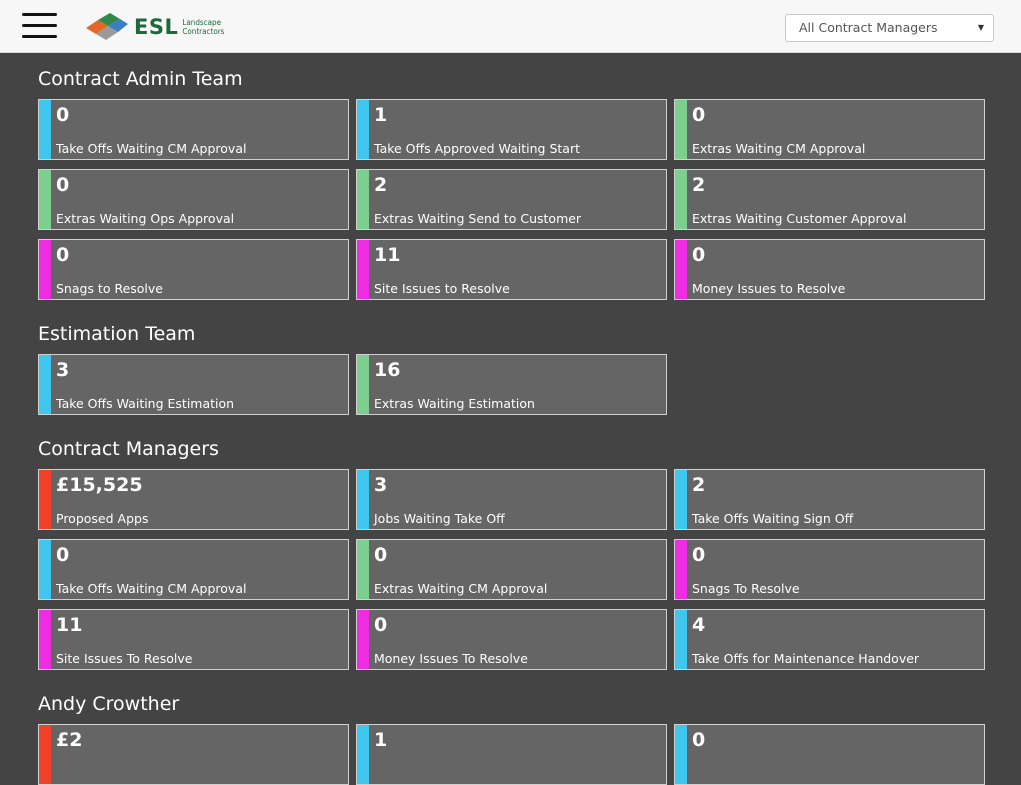 This screenshot has width=1021, height=785. Describe the element at coordinates (829, 199) in the screenshot. I see `dashboard-tile: 2 Extras Waiting Customer Approval` at that location.